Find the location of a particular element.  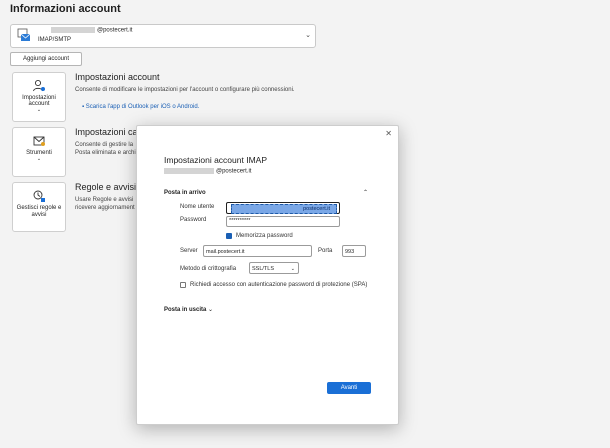

username-selection: postecert.it is located at coordinates (284, 209).